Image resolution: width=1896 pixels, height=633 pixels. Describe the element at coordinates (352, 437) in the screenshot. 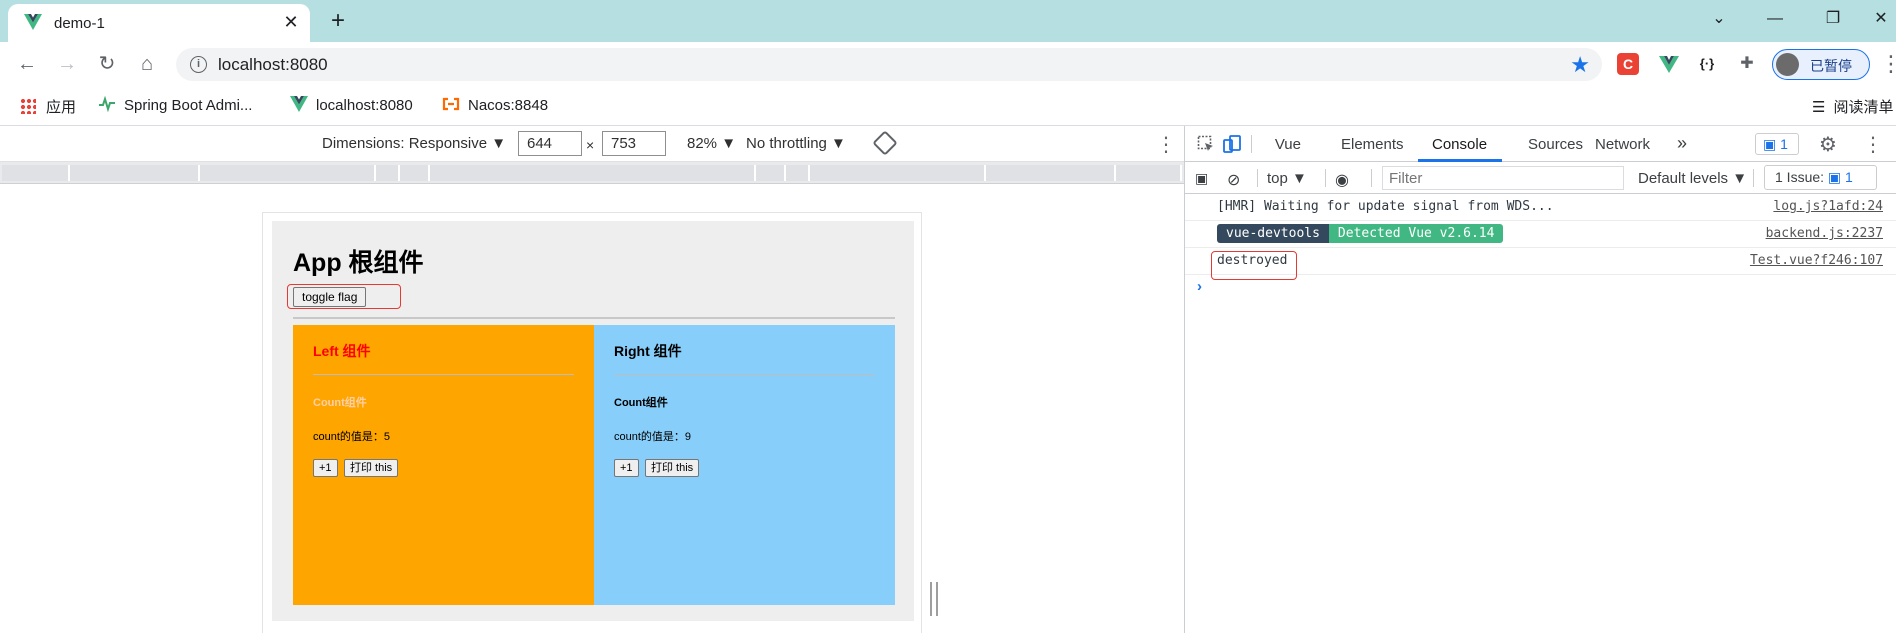

I see `count-value-text: count的值是：5` at that location.